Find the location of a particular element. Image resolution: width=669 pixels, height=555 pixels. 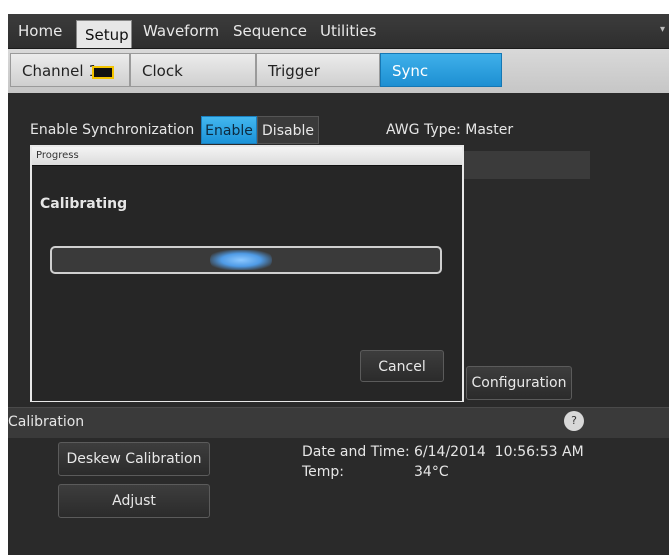

tab-channel-1: Channel 1 is located at coordinates (70, 70).